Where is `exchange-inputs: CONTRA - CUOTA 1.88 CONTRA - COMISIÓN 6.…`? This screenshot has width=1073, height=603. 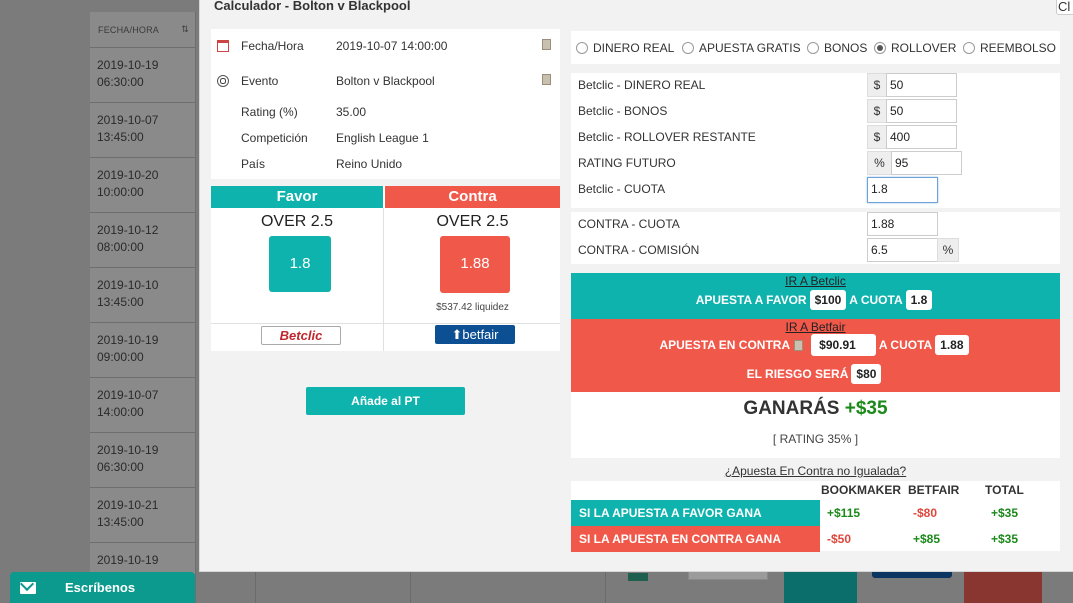
exchange-inputs: CONTRA - CUOTA 1.88 CONTRA - COMISIÓN 6.… is located at coordinates (815, 238).